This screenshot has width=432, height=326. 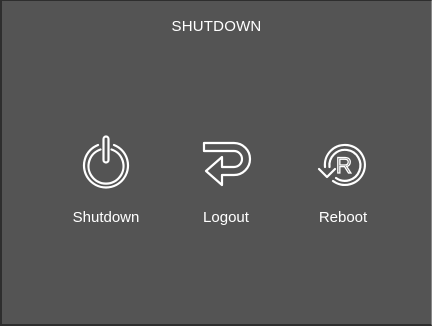 I want to click on reboot-icon: R, so click(x=341, y=164).